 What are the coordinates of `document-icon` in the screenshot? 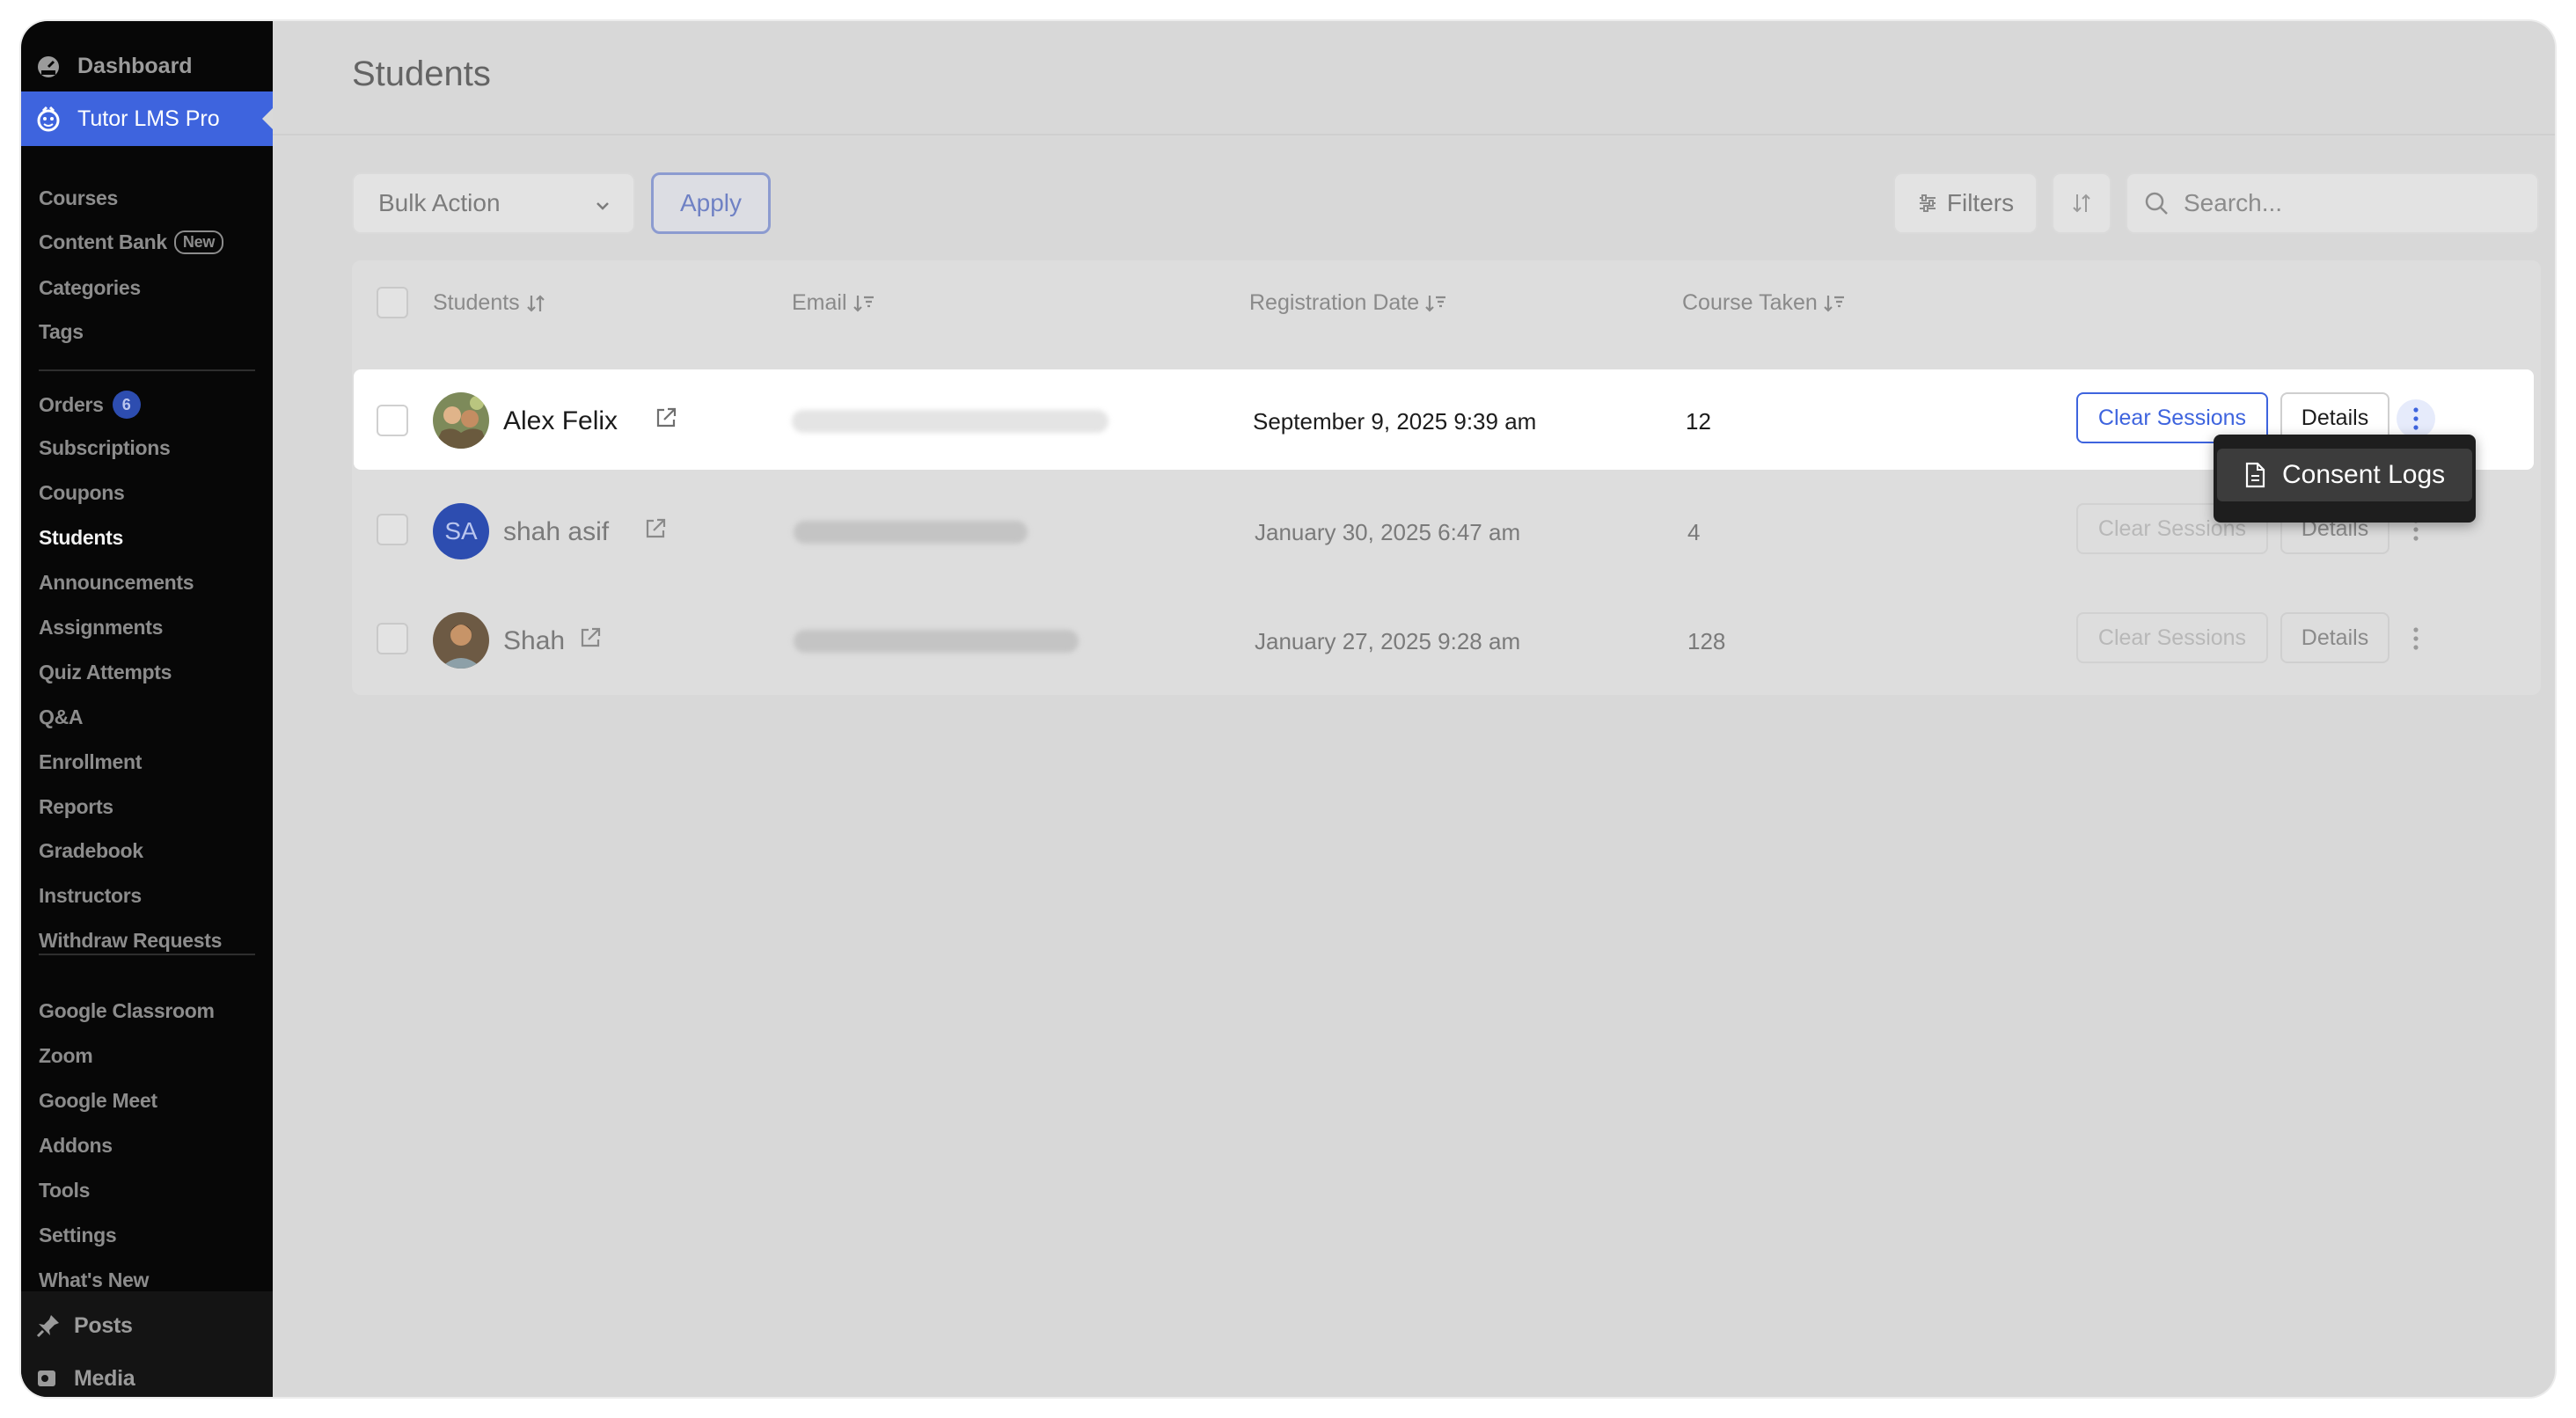 It's located at (2254, 475).